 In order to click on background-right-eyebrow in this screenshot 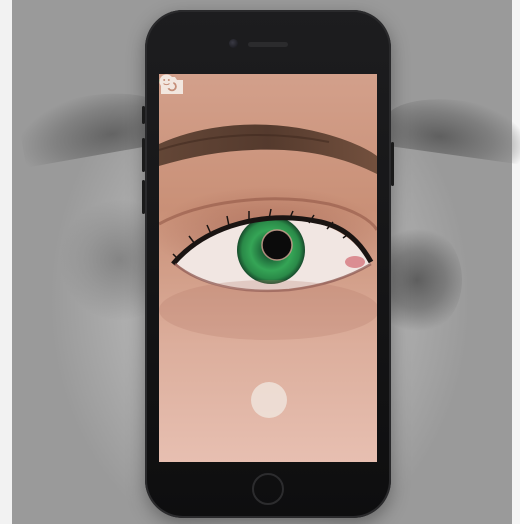, I will do `click(450, 127)`.